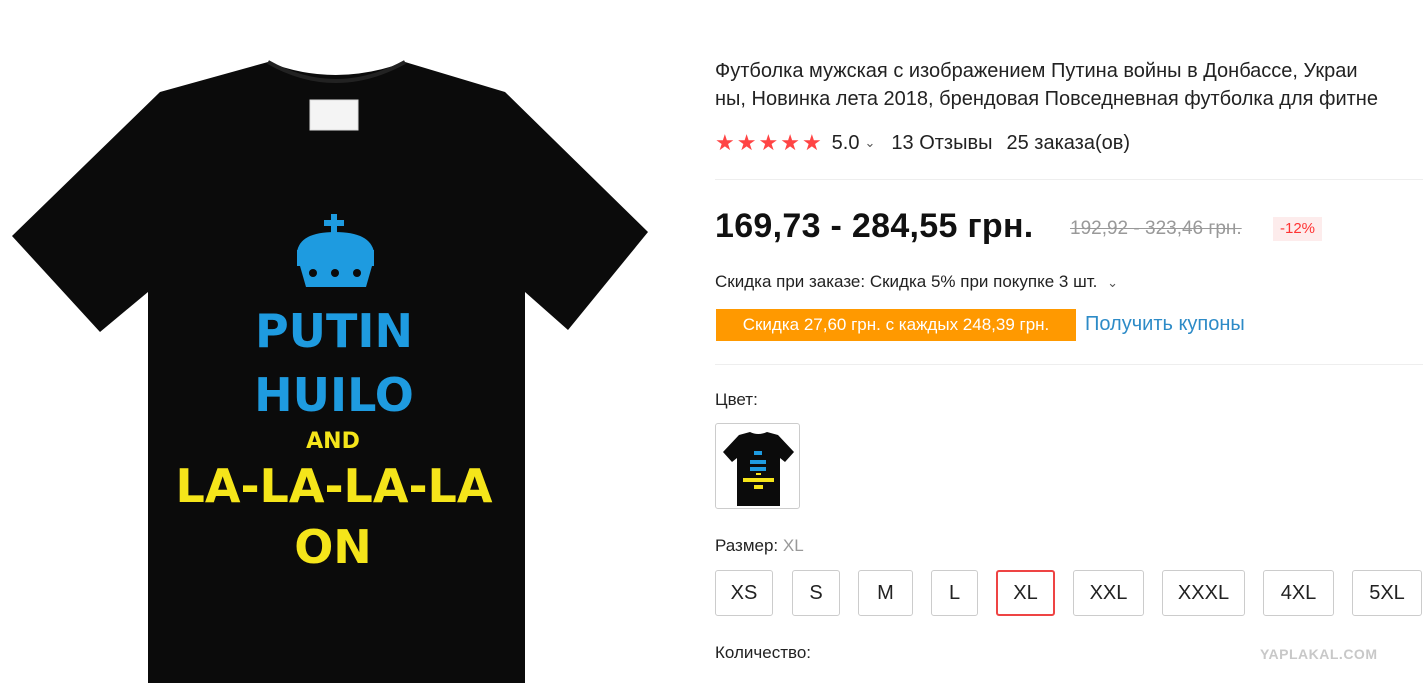 Image resolution: width=1423 pixels, height=688 pixels. What do you see at coordinates (846, 143) in the screenshot?
I see `rating-value: 5.0` at bounding box center [846, 143].